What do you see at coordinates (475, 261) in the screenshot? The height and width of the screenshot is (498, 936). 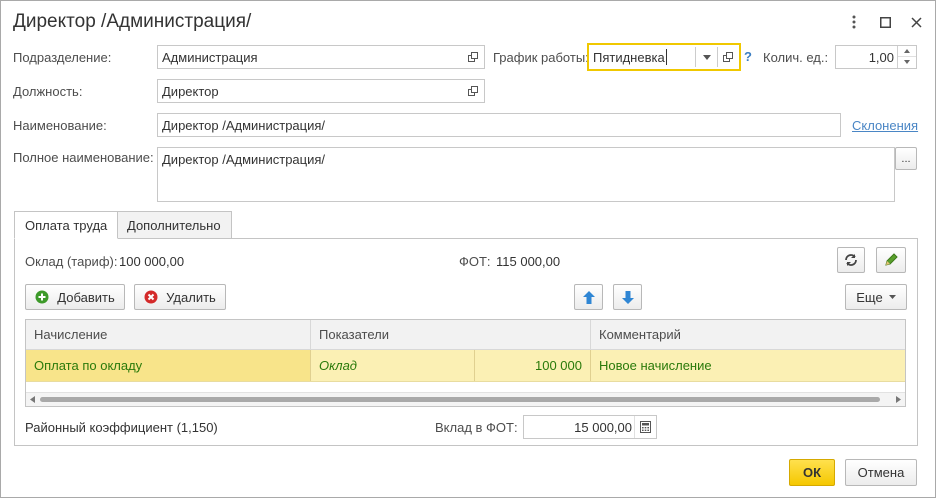 I see `fot-label: ФОТ:` at bounding box center [475, 261].